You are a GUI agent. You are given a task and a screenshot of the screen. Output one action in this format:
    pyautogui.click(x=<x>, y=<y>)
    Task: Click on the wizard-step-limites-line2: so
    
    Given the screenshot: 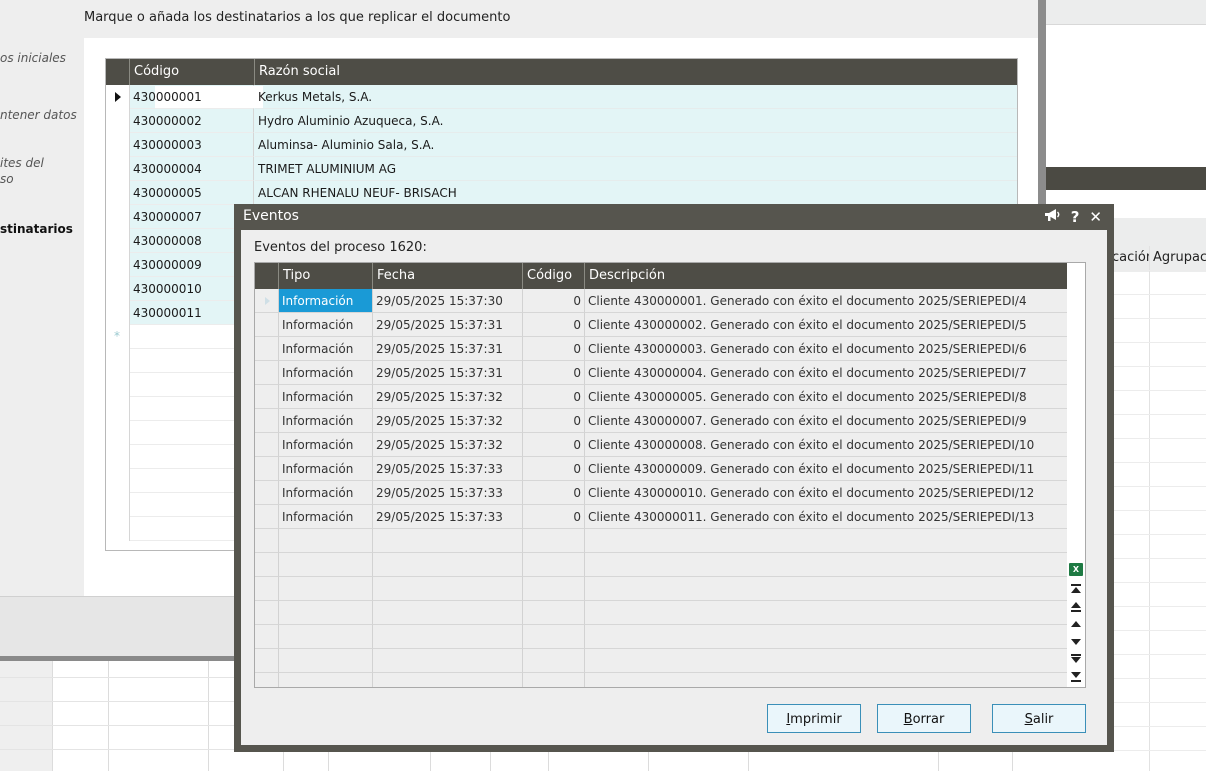 What is the action you would take?
    pyautogui.click(x=42, y=179)
    